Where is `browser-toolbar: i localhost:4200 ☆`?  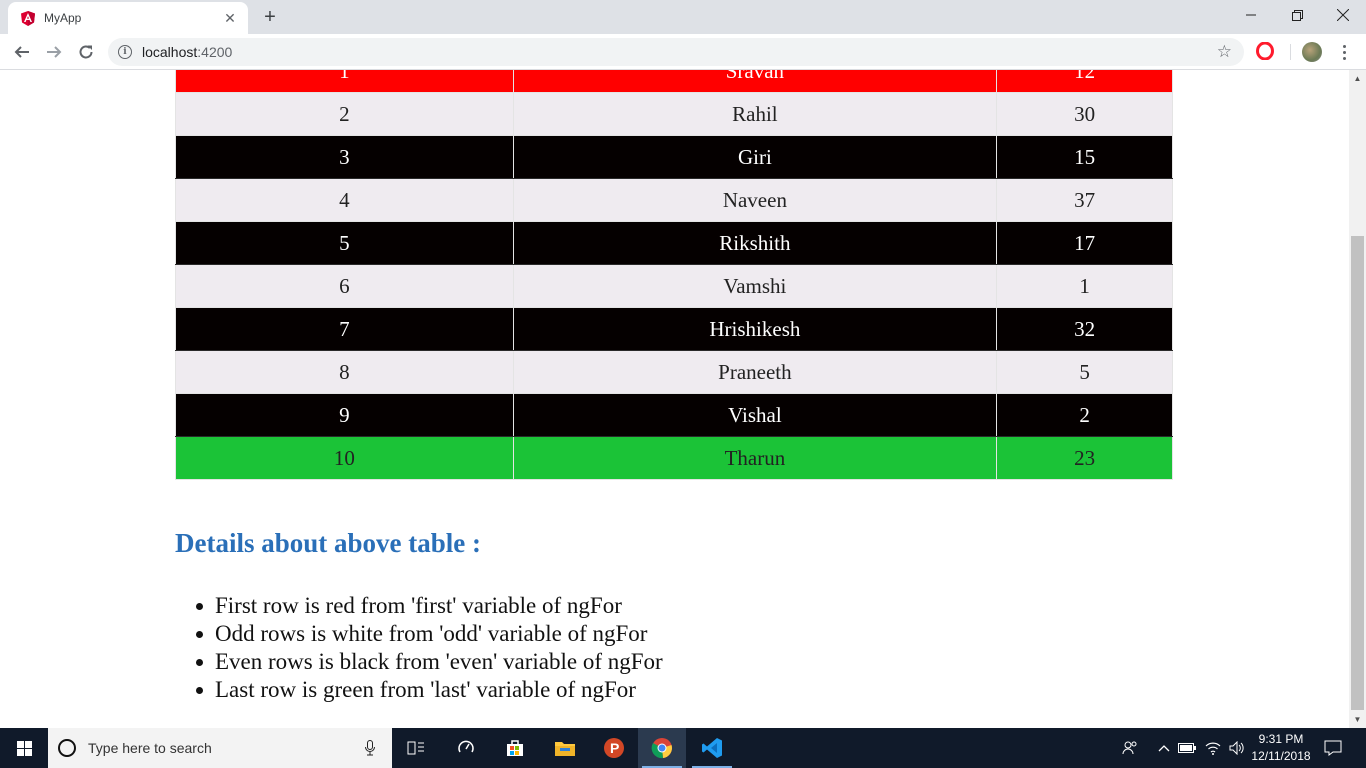
browser-toolbar: i localhost:4200 ☆ is located at coordinates (683, 52).